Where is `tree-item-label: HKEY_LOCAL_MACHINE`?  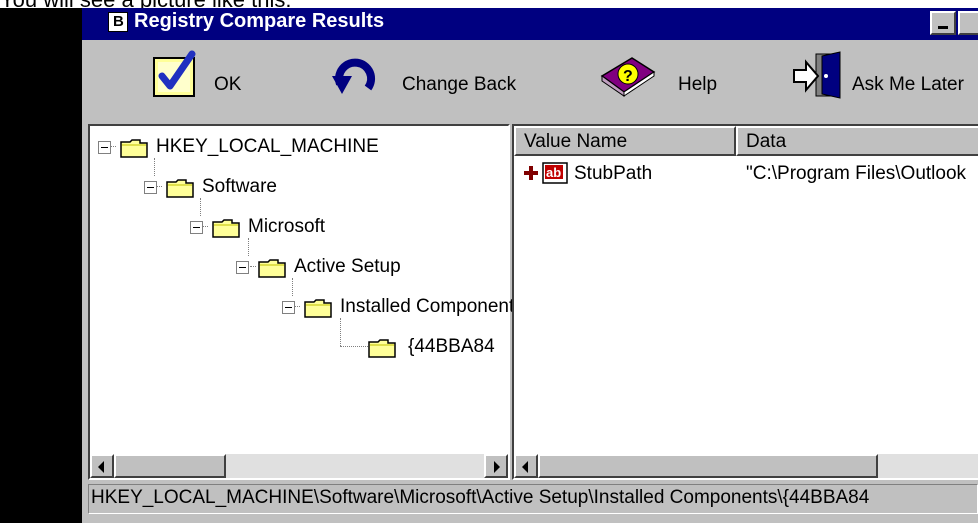 tree-item-label: HKEY_LOCAL_MACHINE is located at coordinates (267, 146).